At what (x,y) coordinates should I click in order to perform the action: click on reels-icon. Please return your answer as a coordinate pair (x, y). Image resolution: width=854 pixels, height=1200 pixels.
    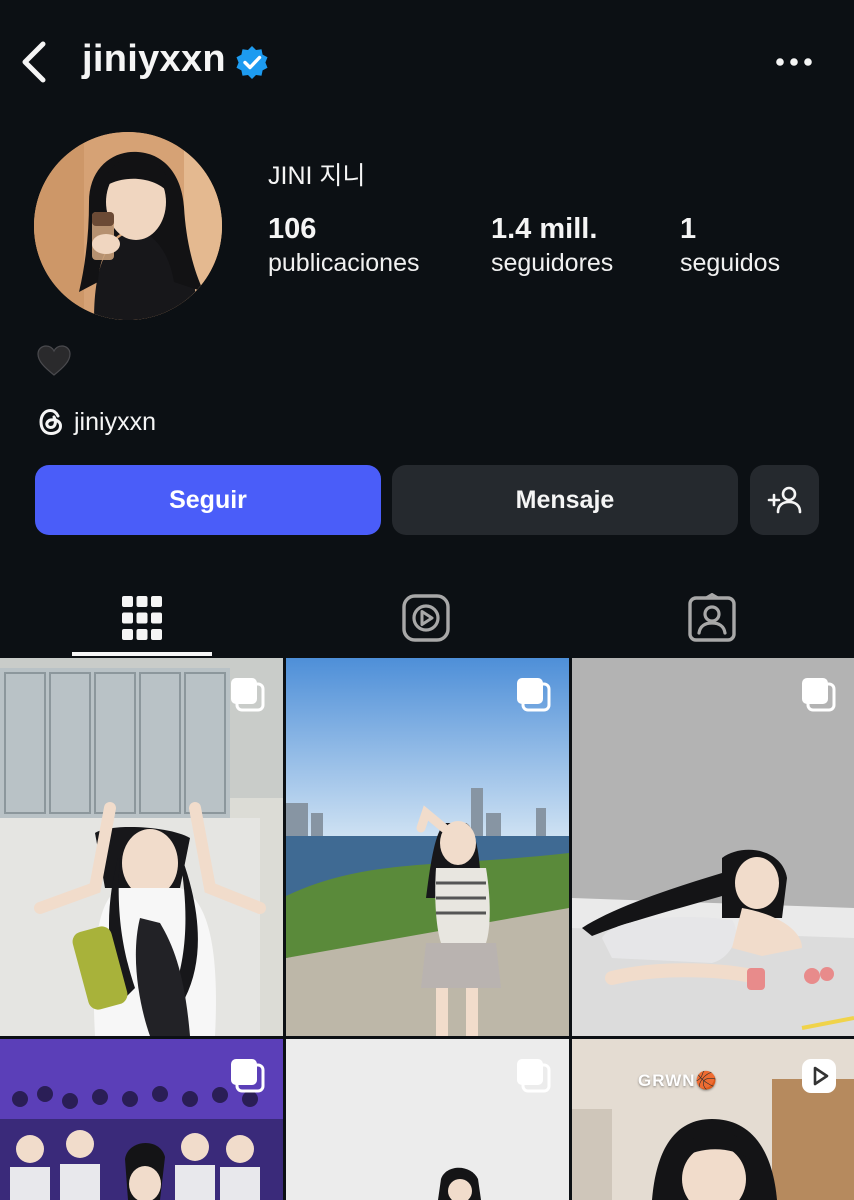
    Looking at the image, I should click on (426, 618).